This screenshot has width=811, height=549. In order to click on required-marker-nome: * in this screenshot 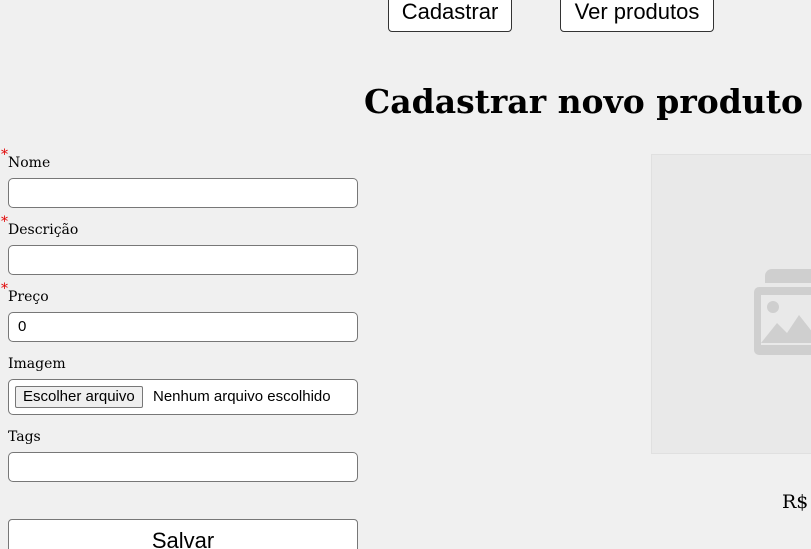, I will do `click(4, 155)`.